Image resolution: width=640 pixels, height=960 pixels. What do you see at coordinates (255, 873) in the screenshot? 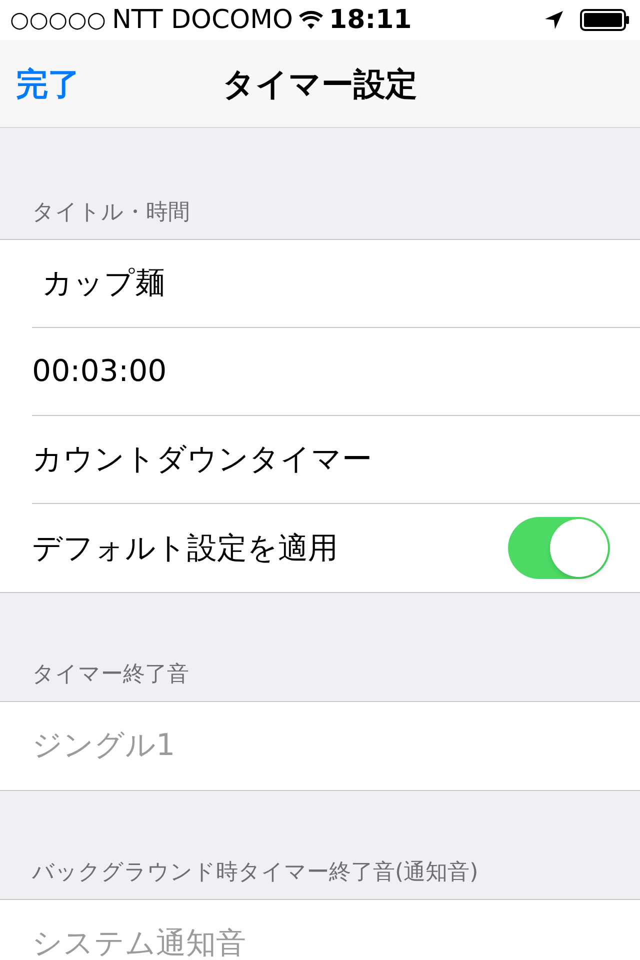
I see `section-header: バックグラウンド時タイマー終了音(通知音)` at bounding box center [255, 873].